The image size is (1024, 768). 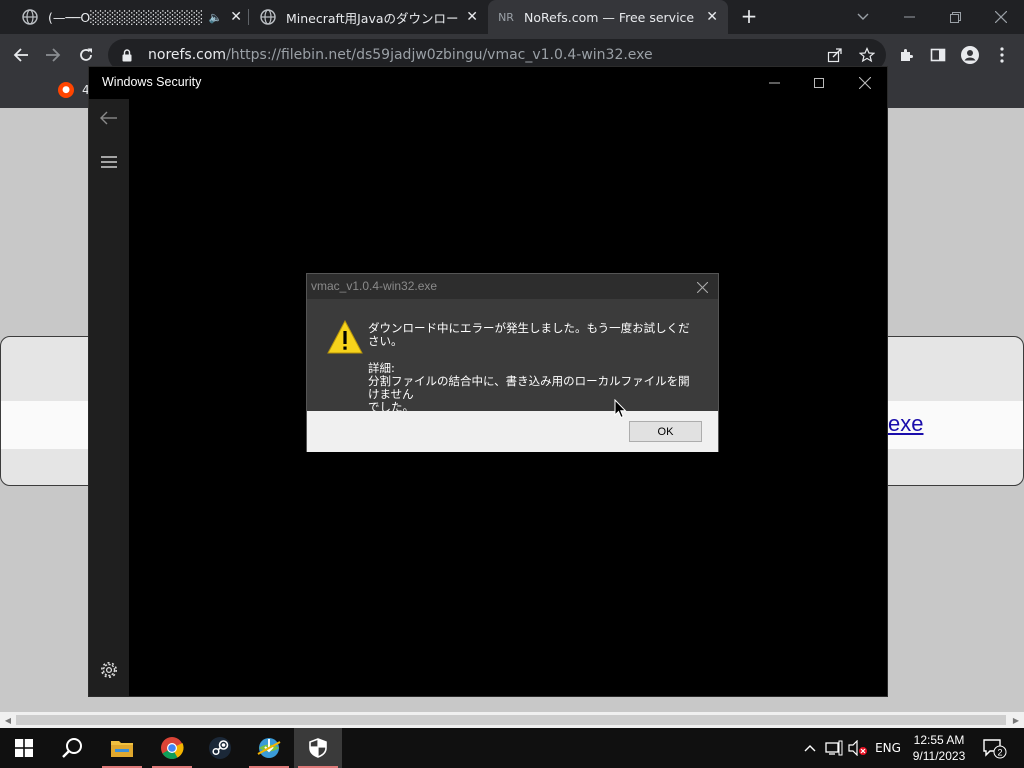 I want to click on url-host: norefs.com, so click(x=187, y=55).